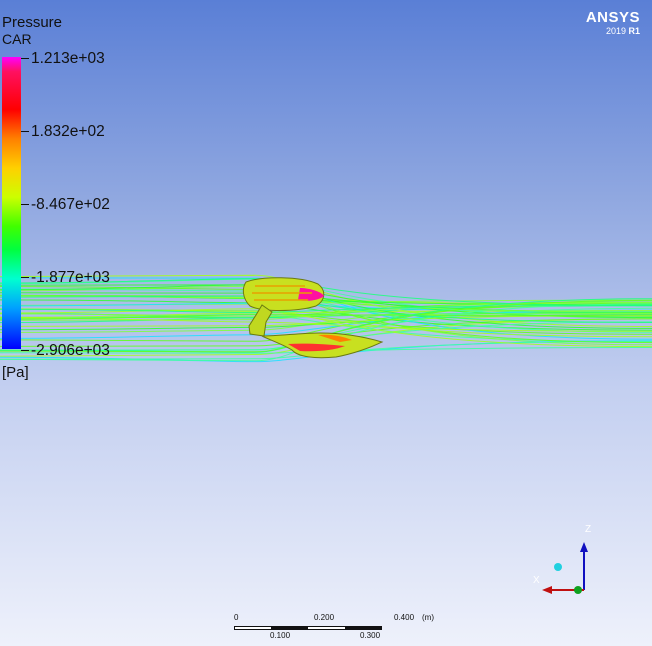 The width and height of the screenshot is (652, 646). What do you see at coordinates (65, 351) in the screenshot?
I see `legend-tick-min: -2.906e+03` at bounding box center [65, 351].